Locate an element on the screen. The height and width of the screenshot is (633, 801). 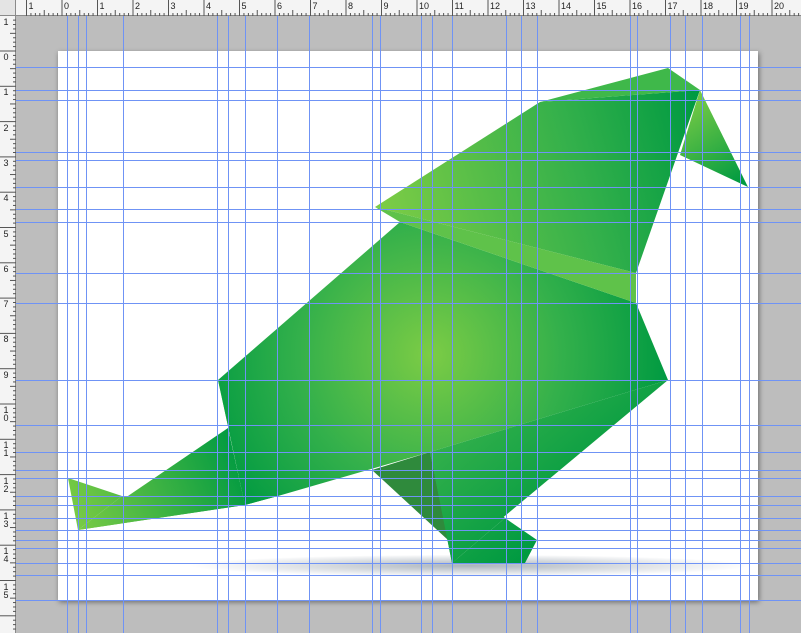
horizontal-ruler: 1 0 1 2 3 4 5 6 7 8 9 10 11 12 13 14 15 16 17 18 19 20 is located at coordinates (400, 8).